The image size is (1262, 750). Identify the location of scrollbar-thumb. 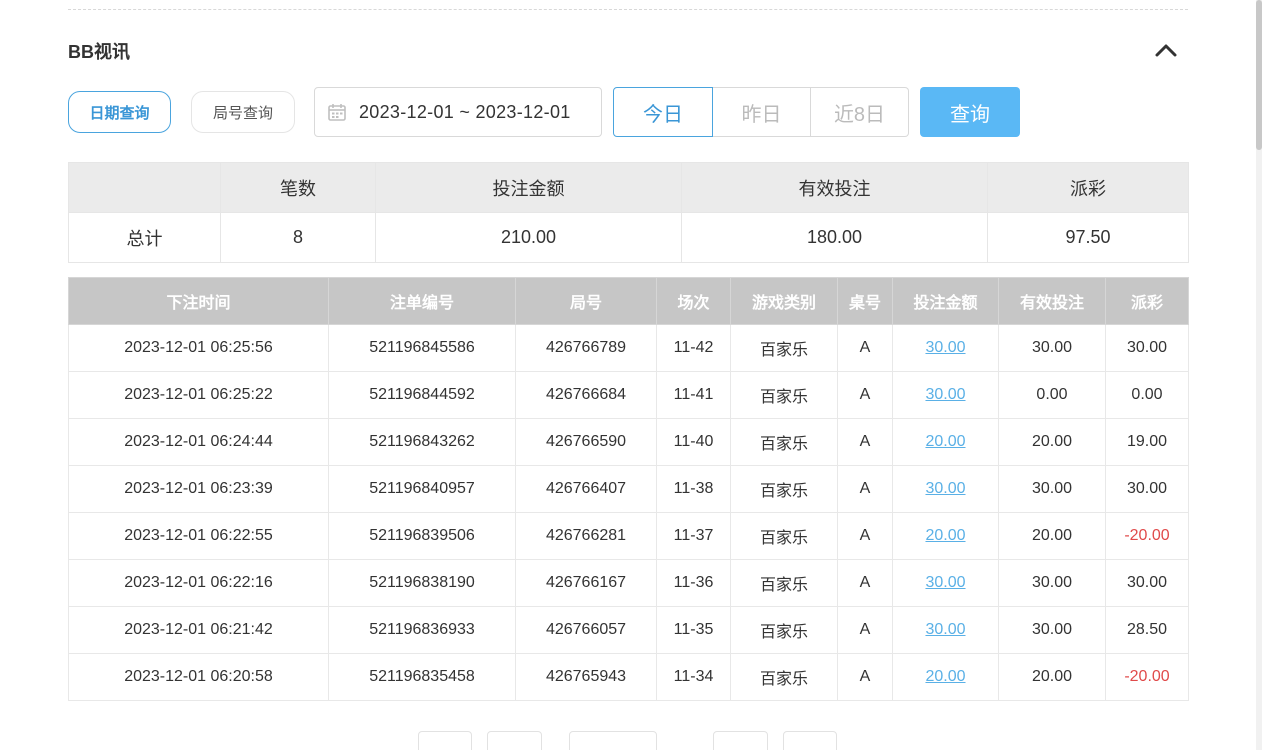
(1259, 75).